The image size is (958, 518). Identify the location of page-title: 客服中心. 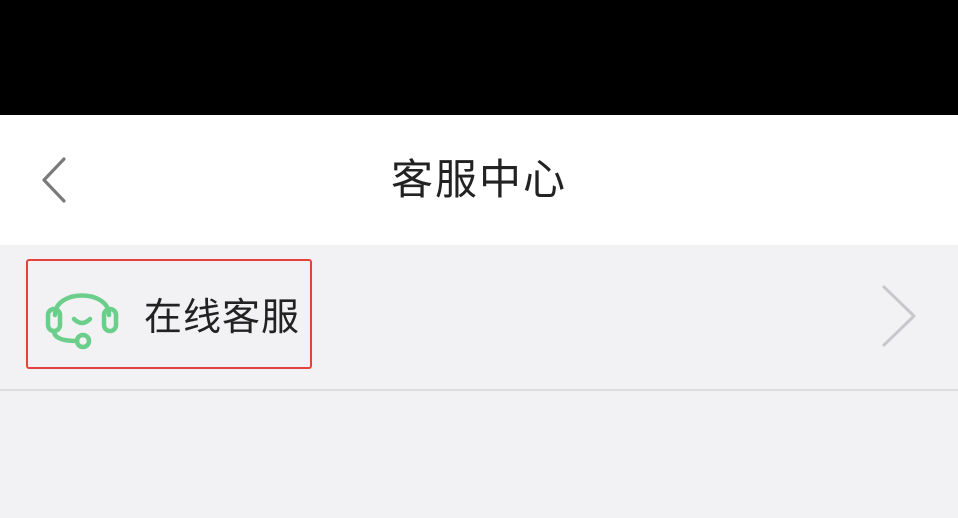
(478, 179).